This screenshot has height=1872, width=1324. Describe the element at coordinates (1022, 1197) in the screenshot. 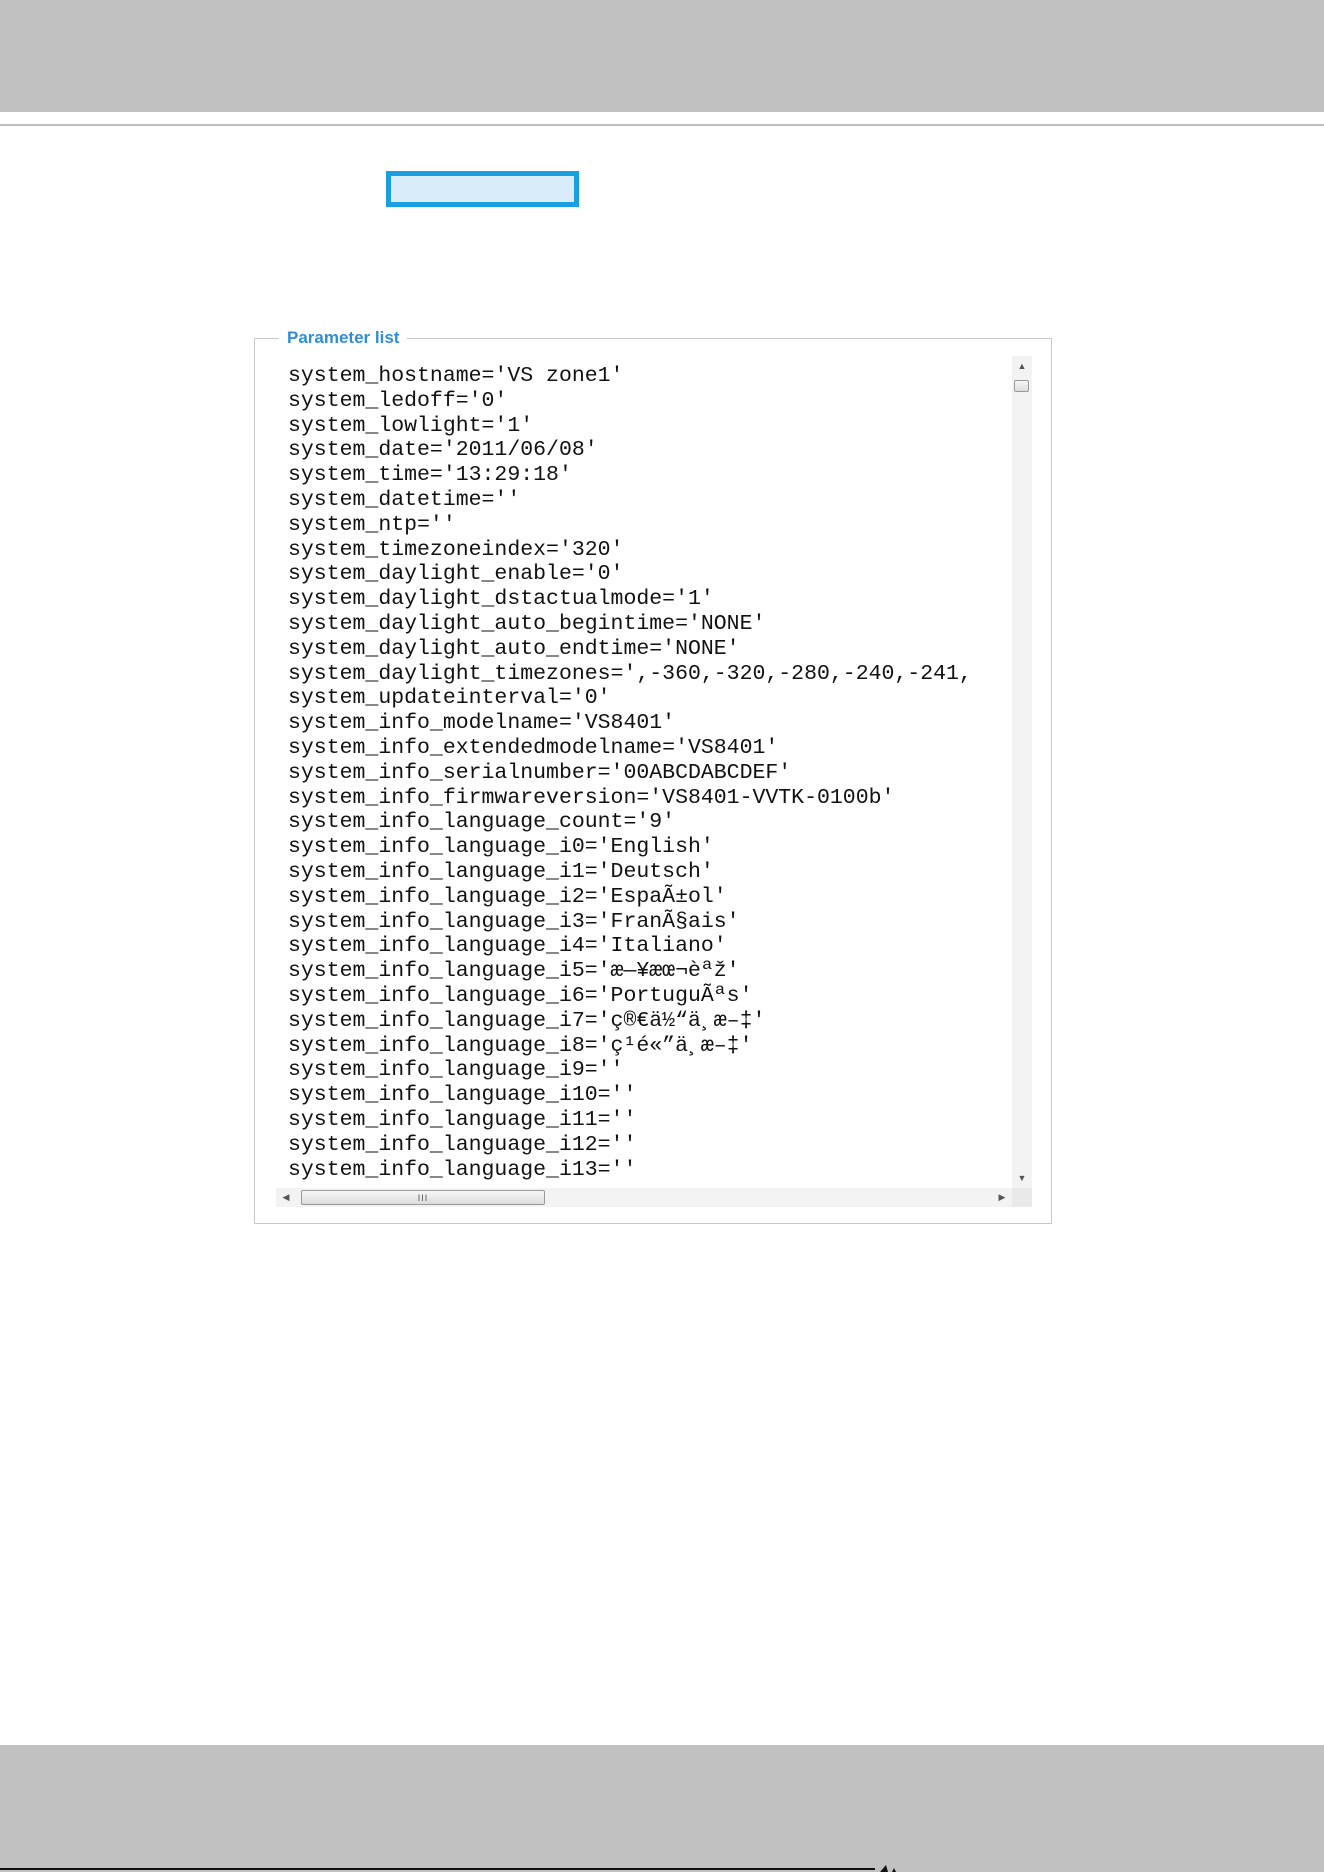

I see `scrollbar-corner` at that location.